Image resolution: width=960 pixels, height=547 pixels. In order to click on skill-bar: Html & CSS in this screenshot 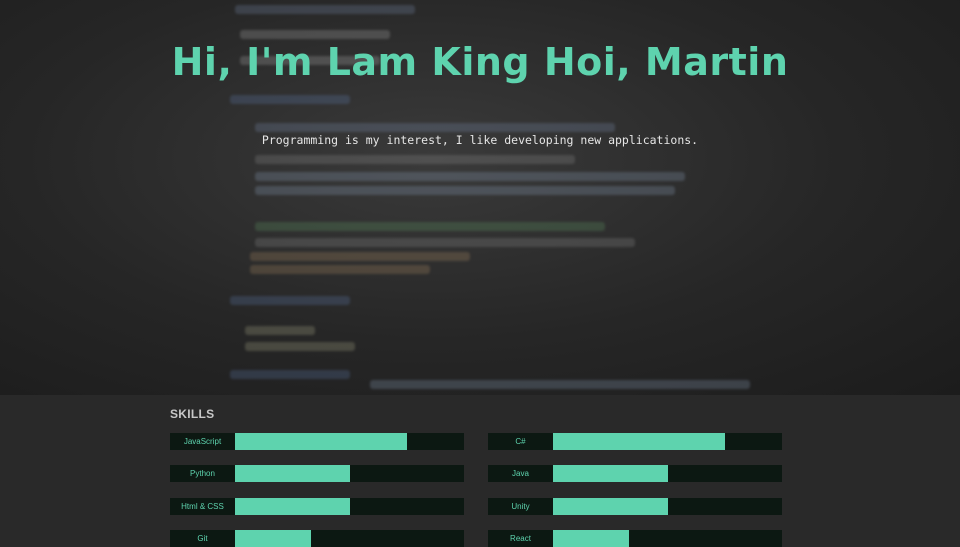, I will do `click(317, 506)`.